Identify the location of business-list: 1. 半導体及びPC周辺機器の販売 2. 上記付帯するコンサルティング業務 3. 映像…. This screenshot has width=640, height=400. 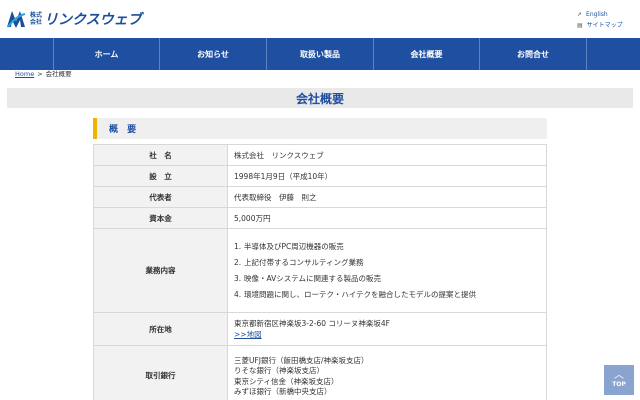
(390, 271).